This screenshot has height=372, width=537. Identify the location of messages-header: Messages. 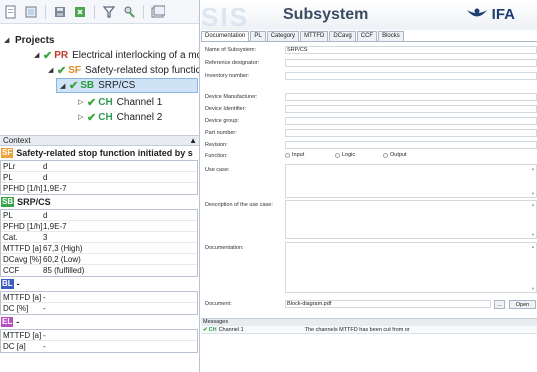
(369, 322).